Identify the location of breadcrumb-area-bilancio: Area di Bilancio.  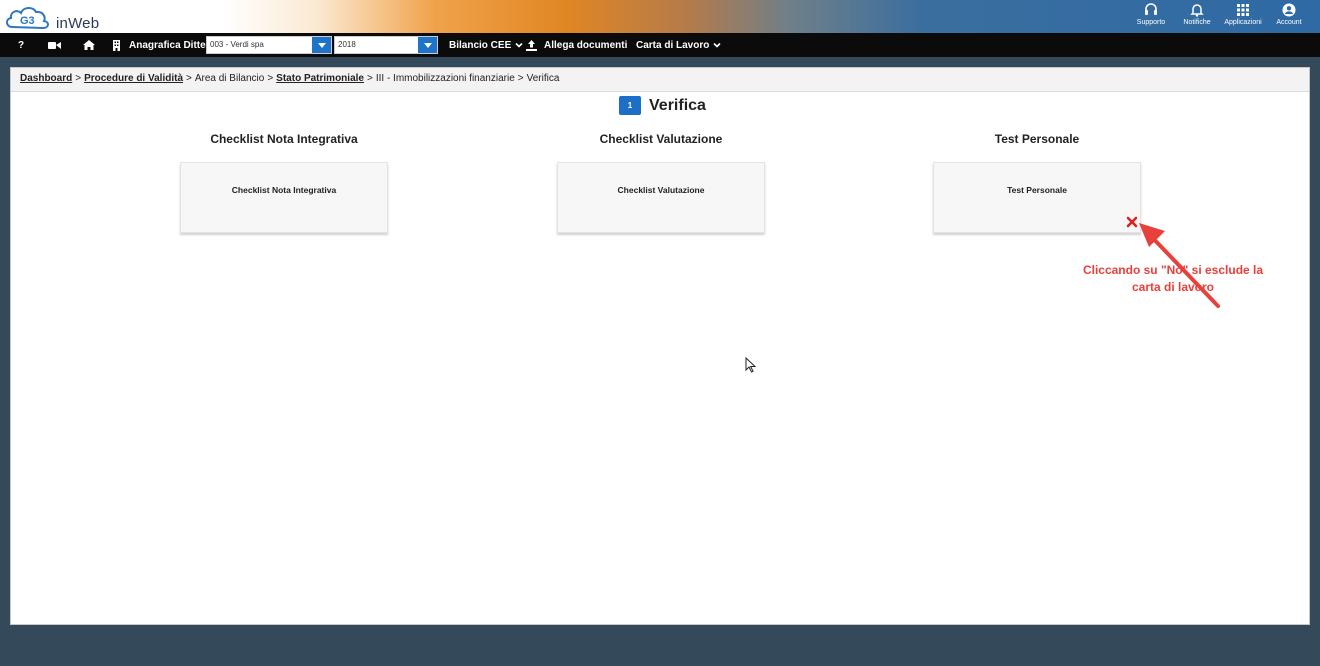
(229, 78).